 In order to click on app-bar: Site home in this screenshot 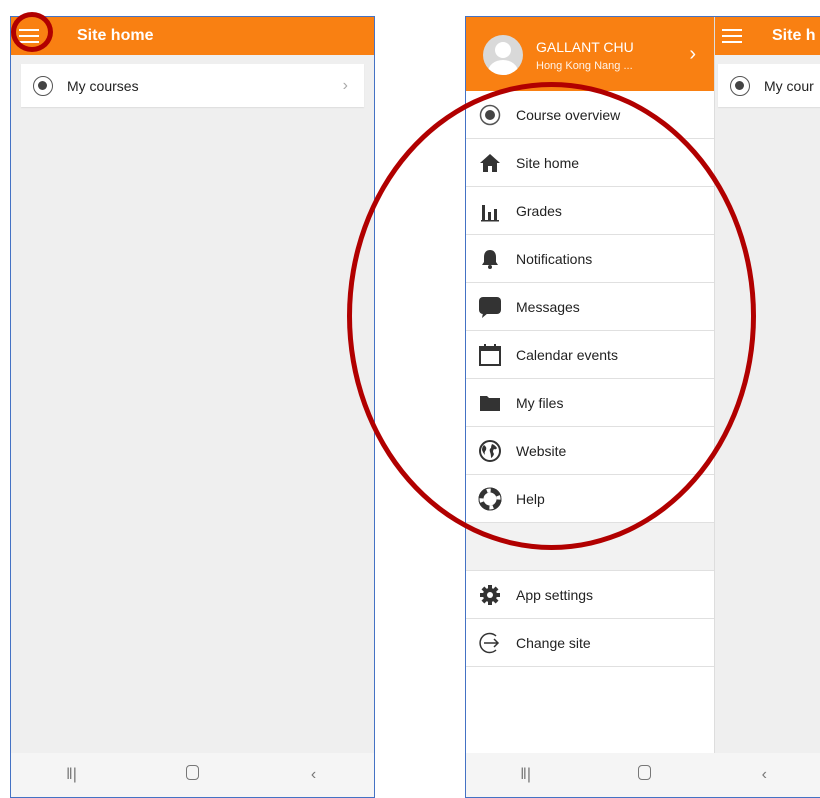, I will do `click(192, 36)`.